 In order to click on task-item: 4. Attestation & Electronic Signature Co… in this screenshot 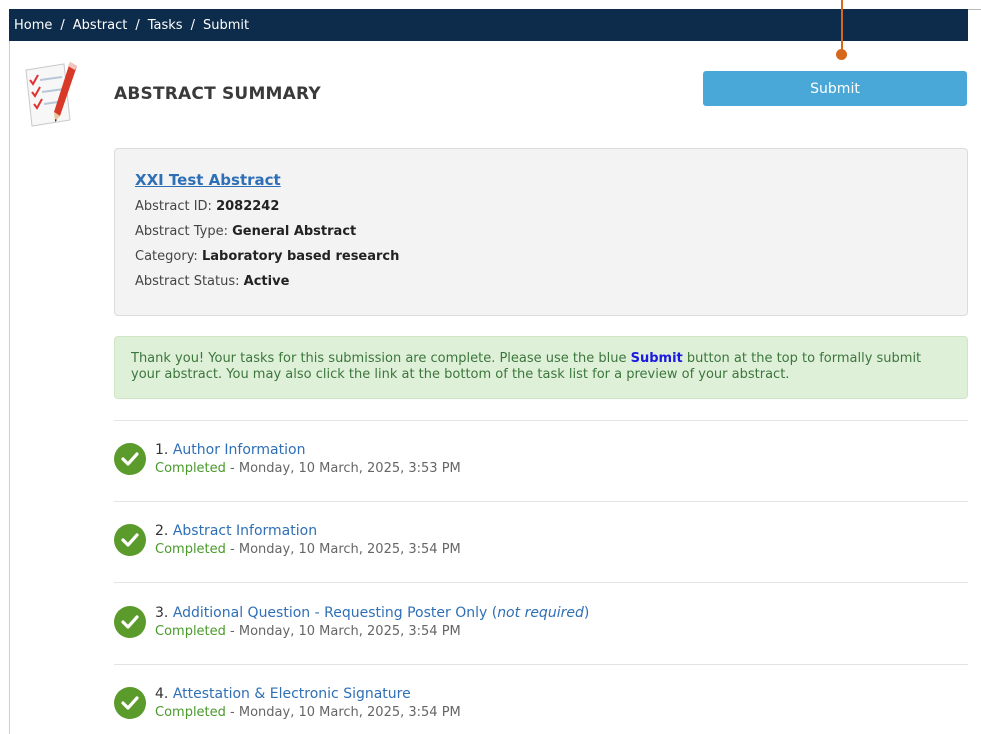, I will do `click(541, 706)`.